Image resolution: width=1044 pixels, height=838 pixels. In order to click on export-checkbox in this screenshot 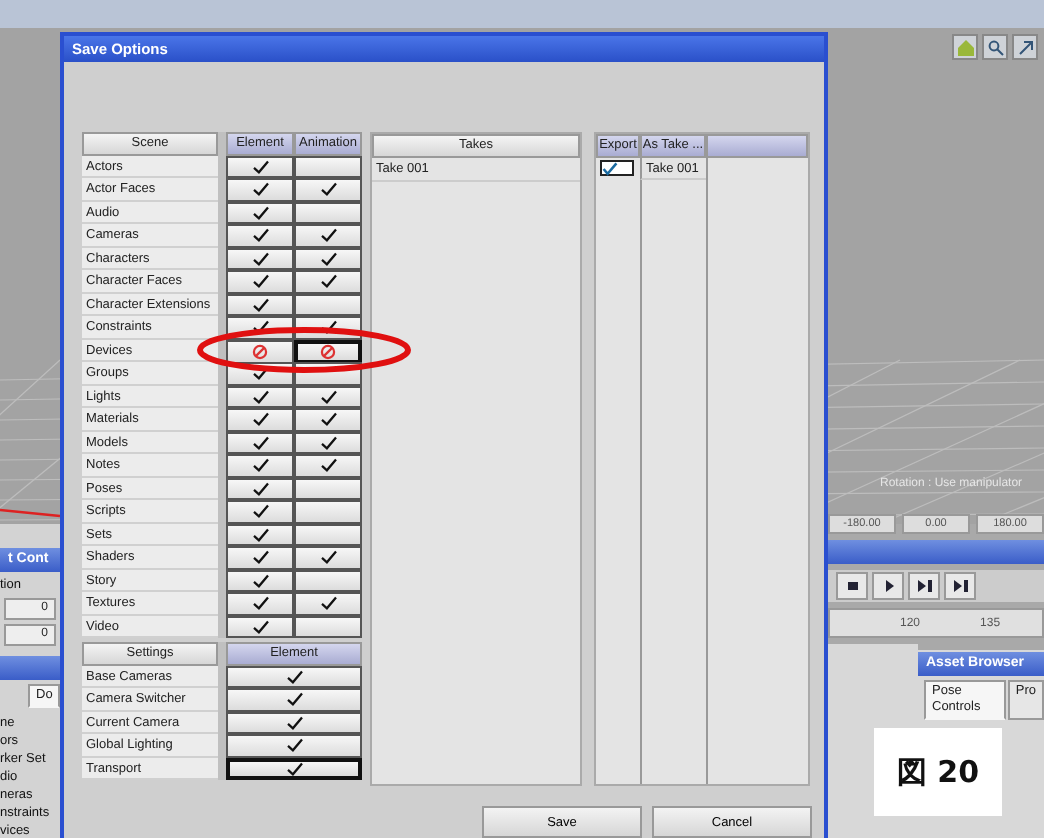, I will do `click(617, 168)`.